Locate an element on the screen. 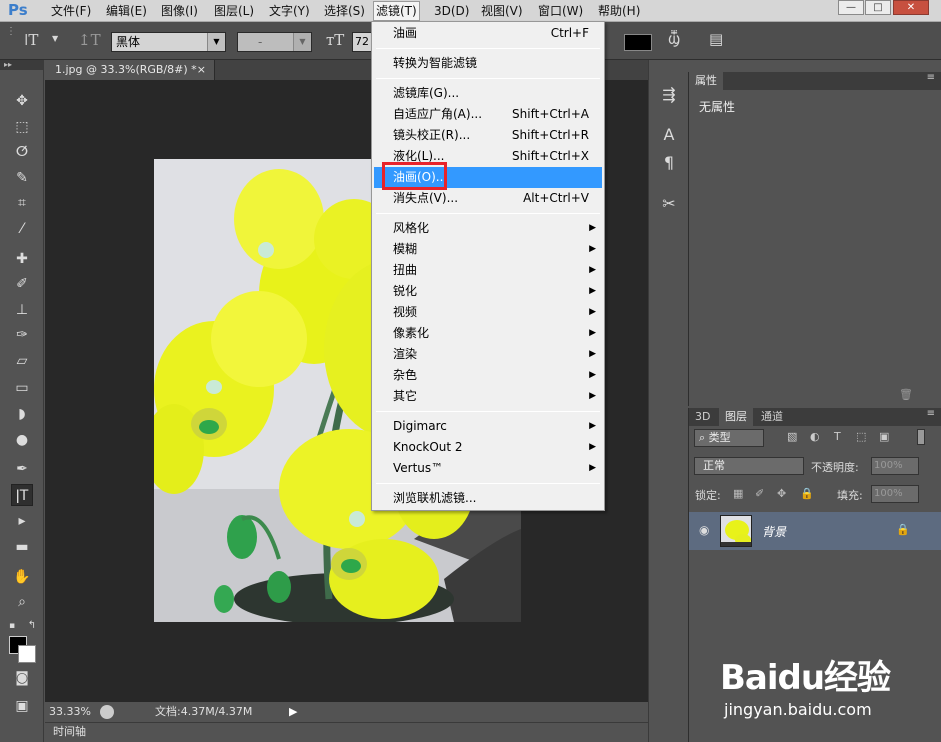 The height and width of the screenshot is (742, 941). close-icon: × is located at coordinates (201, 70).